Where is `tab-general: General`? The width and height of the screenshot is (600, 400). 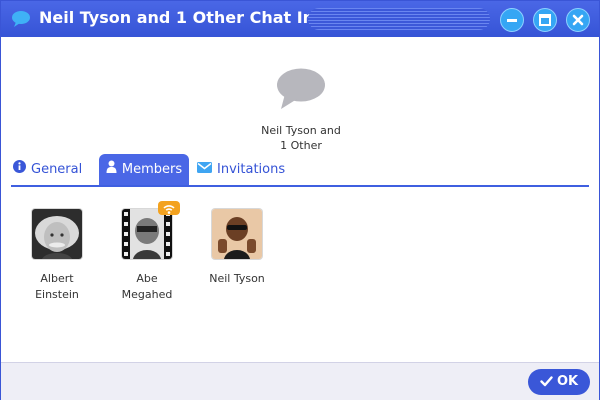 tab-general: General is located at coordinates (47, 169).